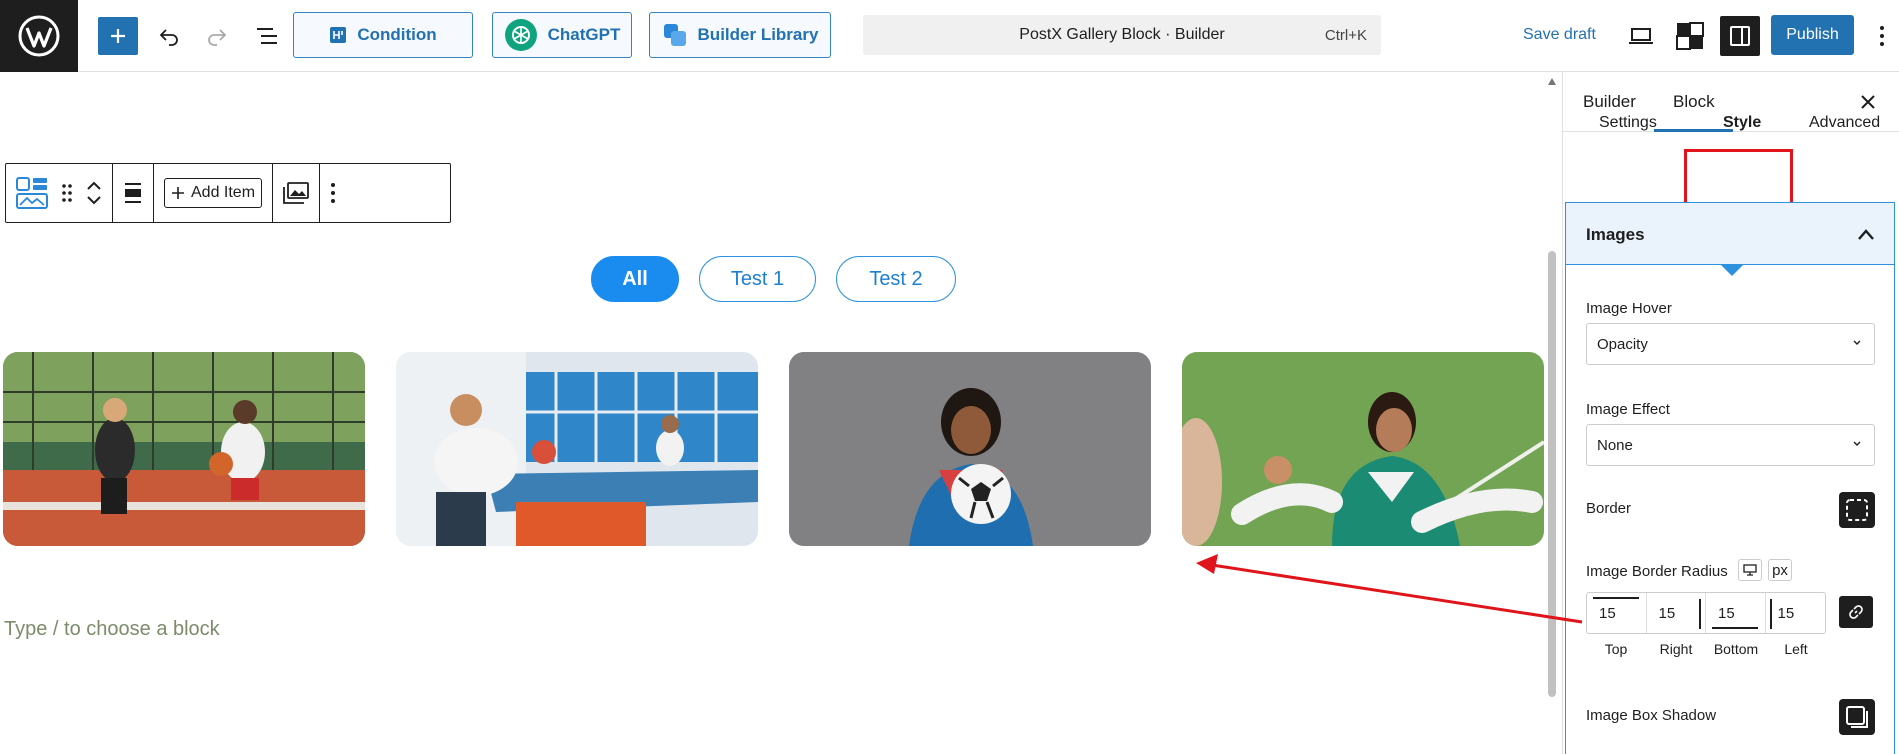 Image resolution: width=1899 pixels, height=754 pixels. What do you see at coordinates (1730, 234) in the screenshot?
I see `images-panel-header: Images` at bounding box center [1730, 234].